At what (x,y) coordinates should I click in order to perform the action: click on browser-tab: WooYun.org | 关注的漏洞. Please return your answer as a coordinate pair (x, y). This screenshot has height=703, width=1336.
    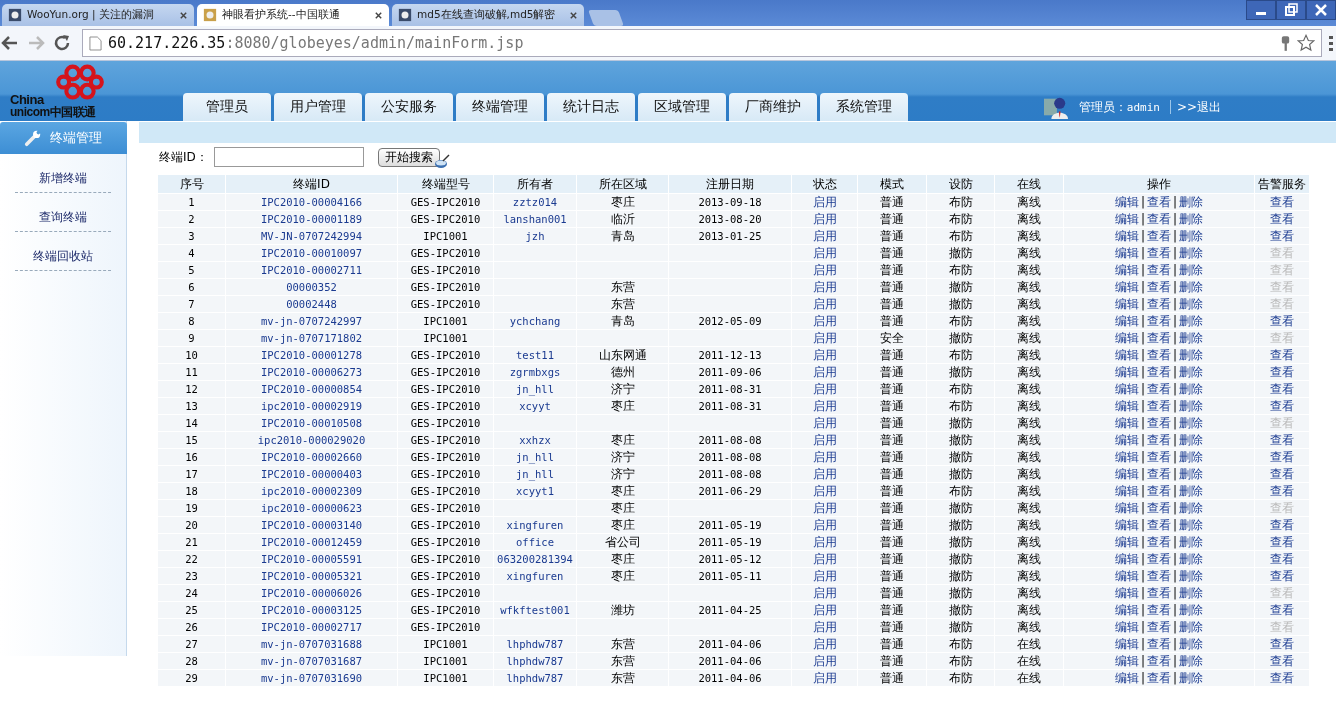
    Looking at the image, I should click on (98, 15).